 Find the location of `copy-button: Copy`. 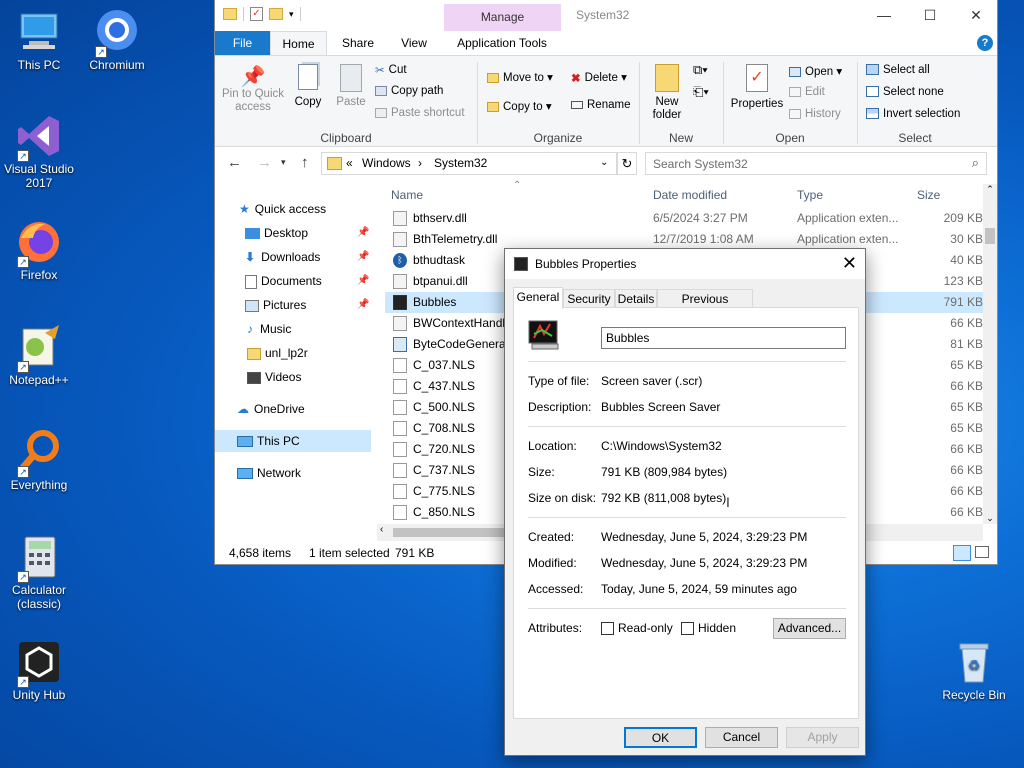

copy-button: Copy is located at coordinates (308, 86).